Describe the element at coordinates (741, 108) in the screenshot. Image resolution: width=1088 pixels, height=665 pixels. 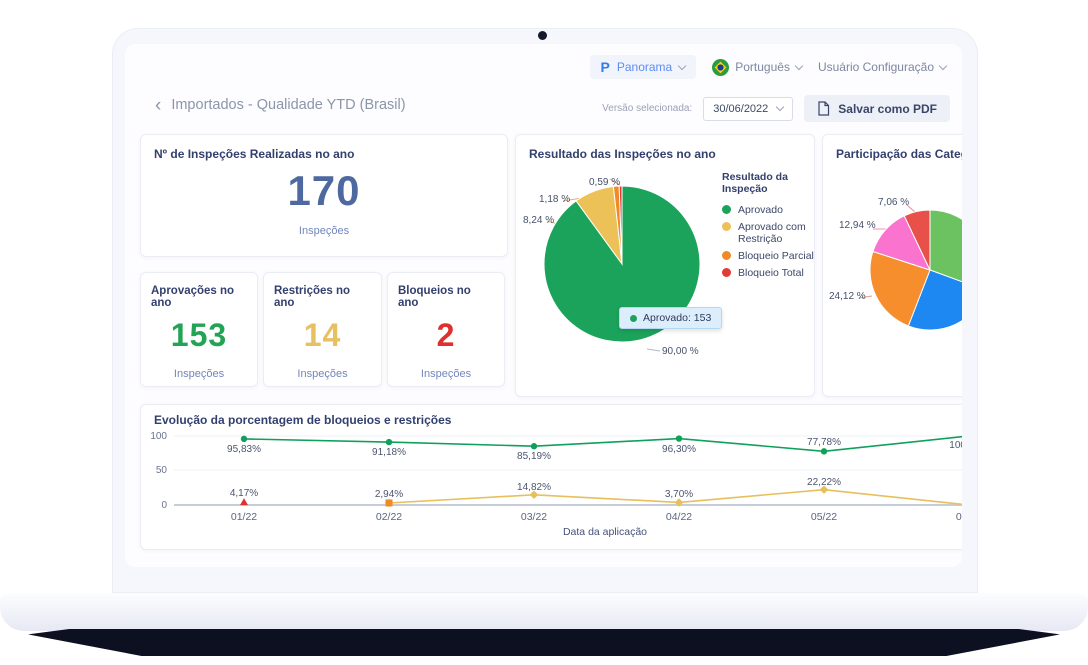
I see `version-value: 30/06/2022` at that location.